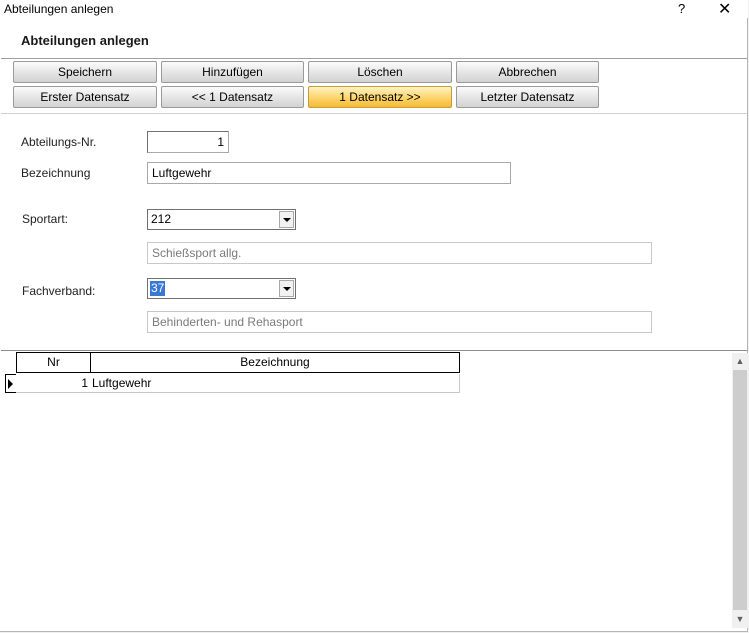  Describe the element at coordinates (85, 40) in the screenshot. I see `page-title: Abteilungen anlegen` at that location.